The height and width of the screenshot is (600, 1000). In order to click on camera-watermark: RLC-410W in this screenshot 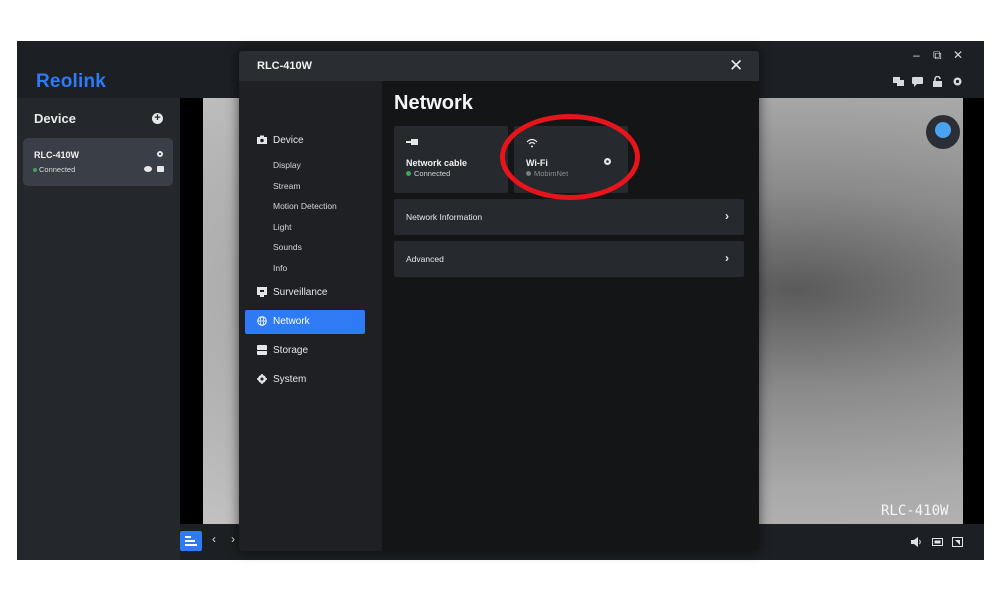, I will do `click(915, 511)`.